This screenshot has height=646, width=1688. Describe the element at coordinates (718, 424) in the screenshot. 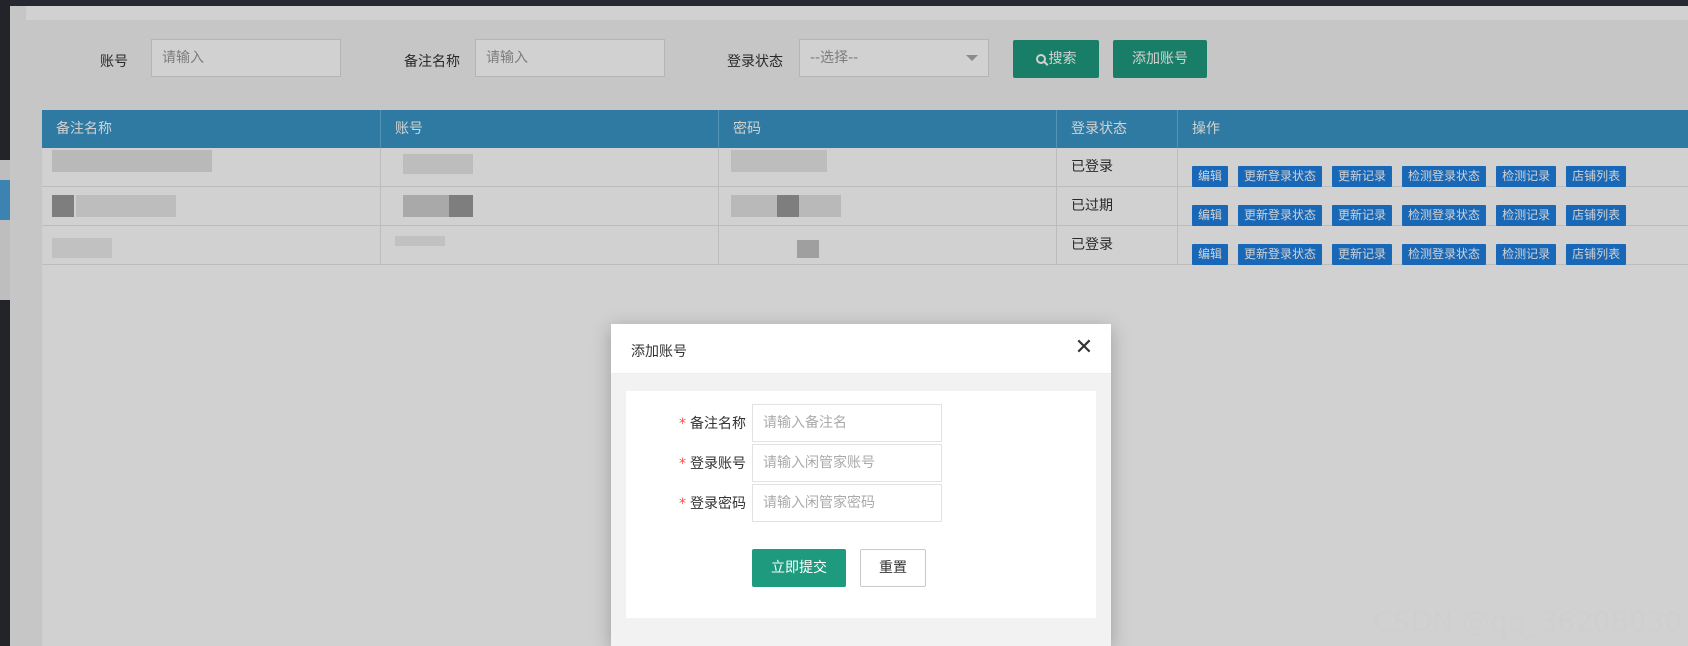

I see `remark-field-label-text: 备注名称` at that location.